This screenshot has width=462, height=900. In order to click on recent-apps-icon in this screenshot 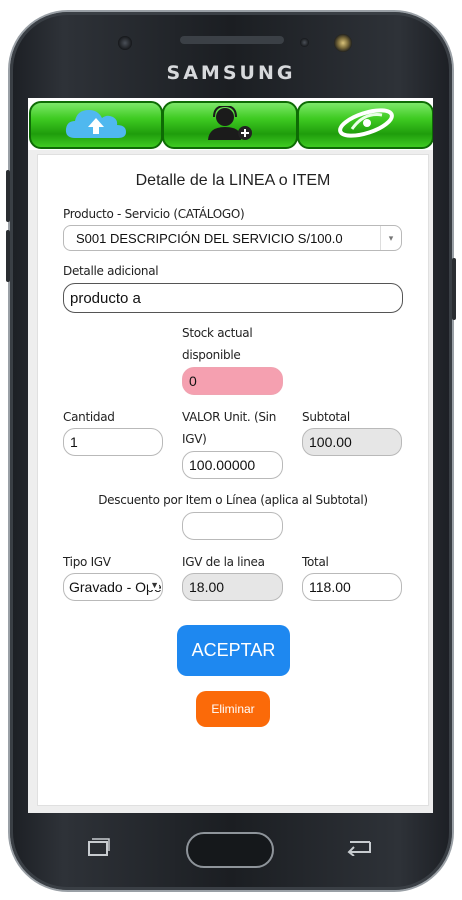, I will do `click(99, 847)`.